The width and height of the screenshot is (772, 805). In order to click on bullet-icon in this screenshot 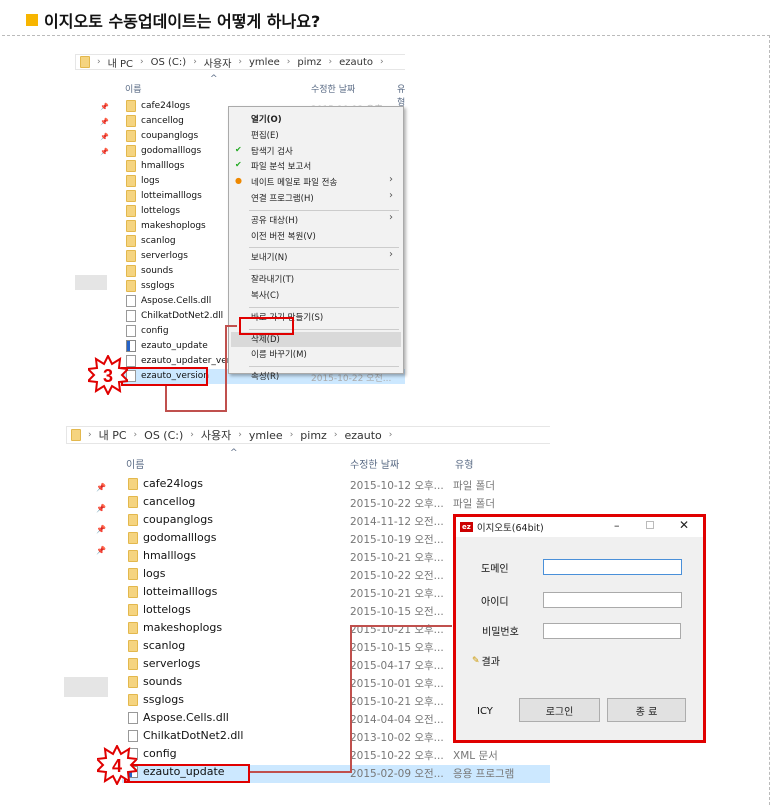, I will do `click(32, 20)`.